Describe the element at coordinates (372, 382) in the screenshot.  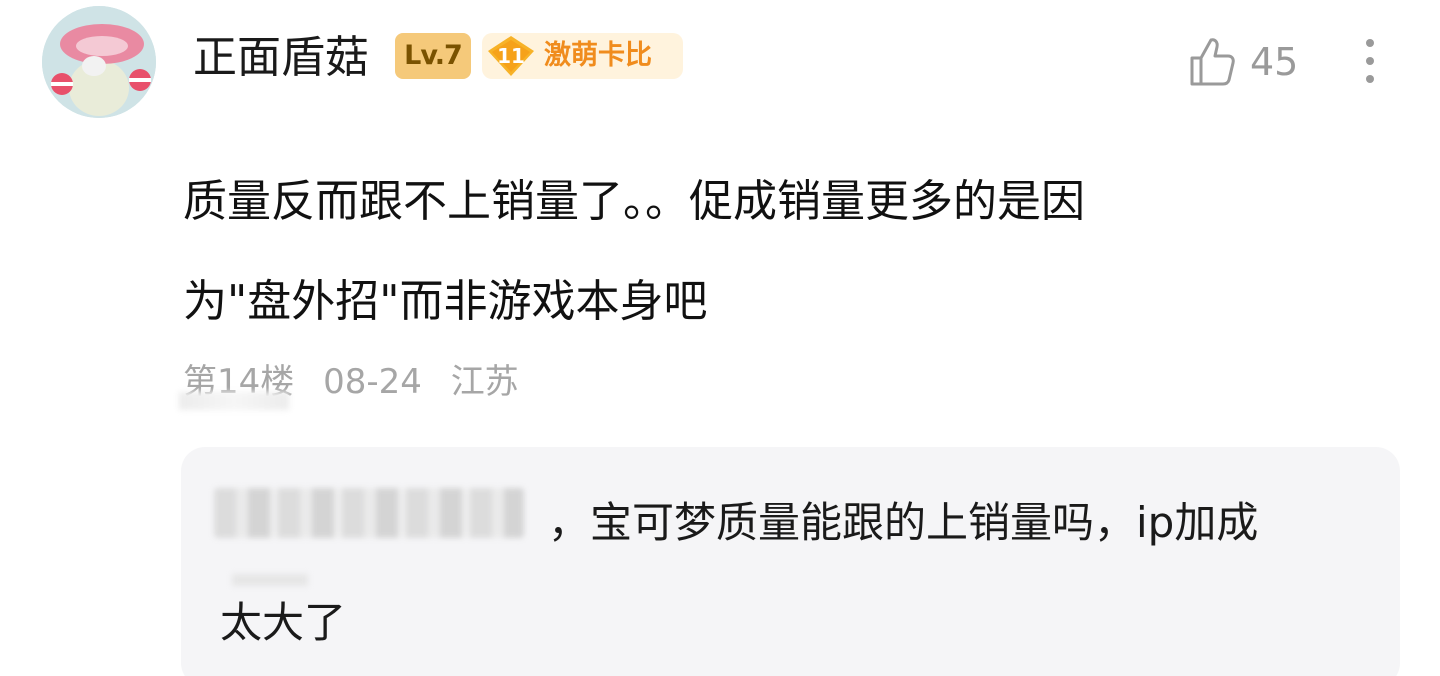
I see `comment-date: 08-24` at that location.